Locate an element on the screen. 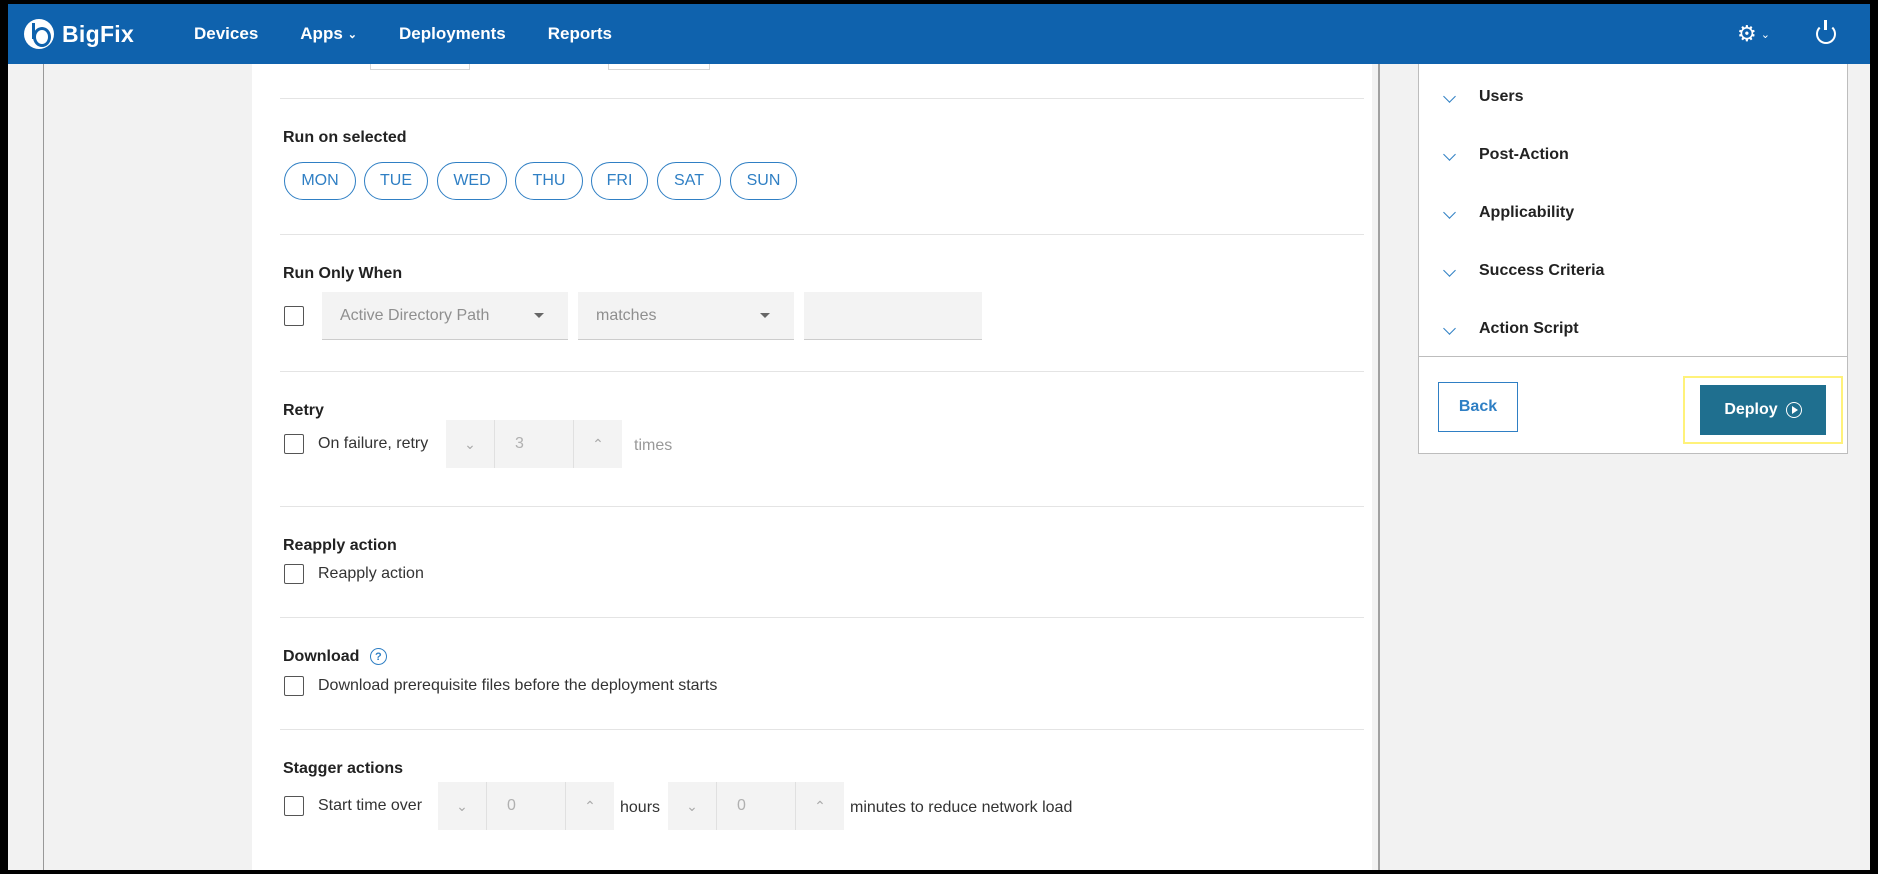 This screenshot has height=874, width=1878. condition-property-select: Active Directory Path is located at coordinates (445, 316).